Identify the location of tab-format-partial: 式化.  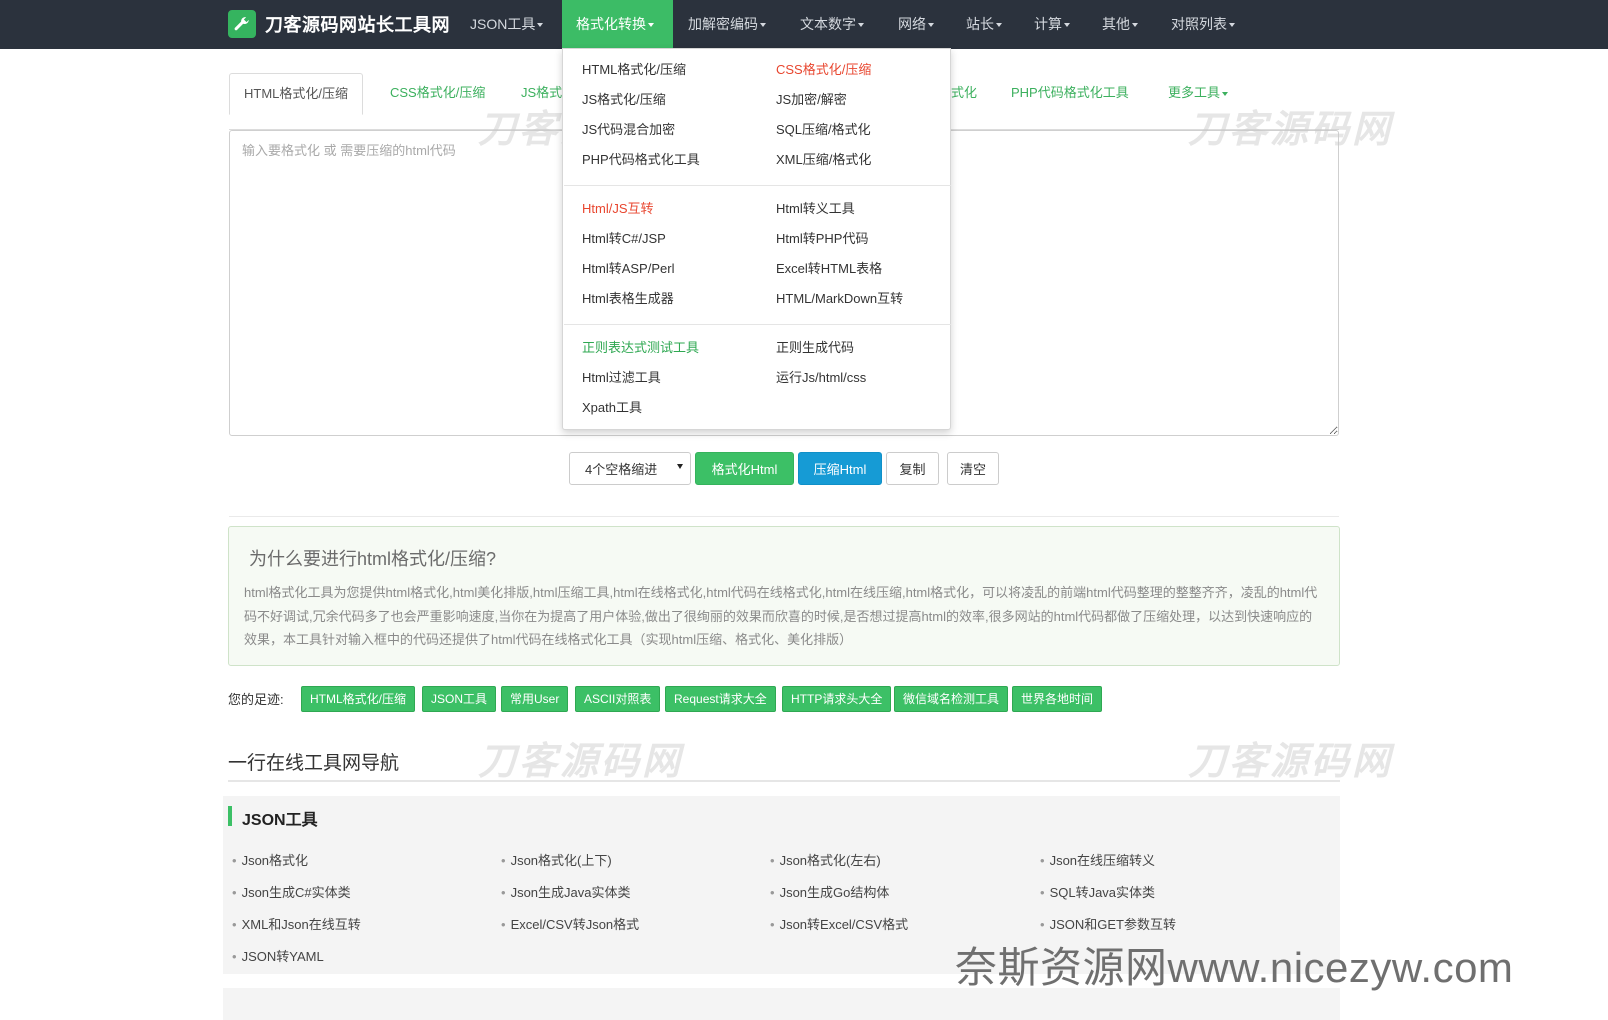
(964, 93).